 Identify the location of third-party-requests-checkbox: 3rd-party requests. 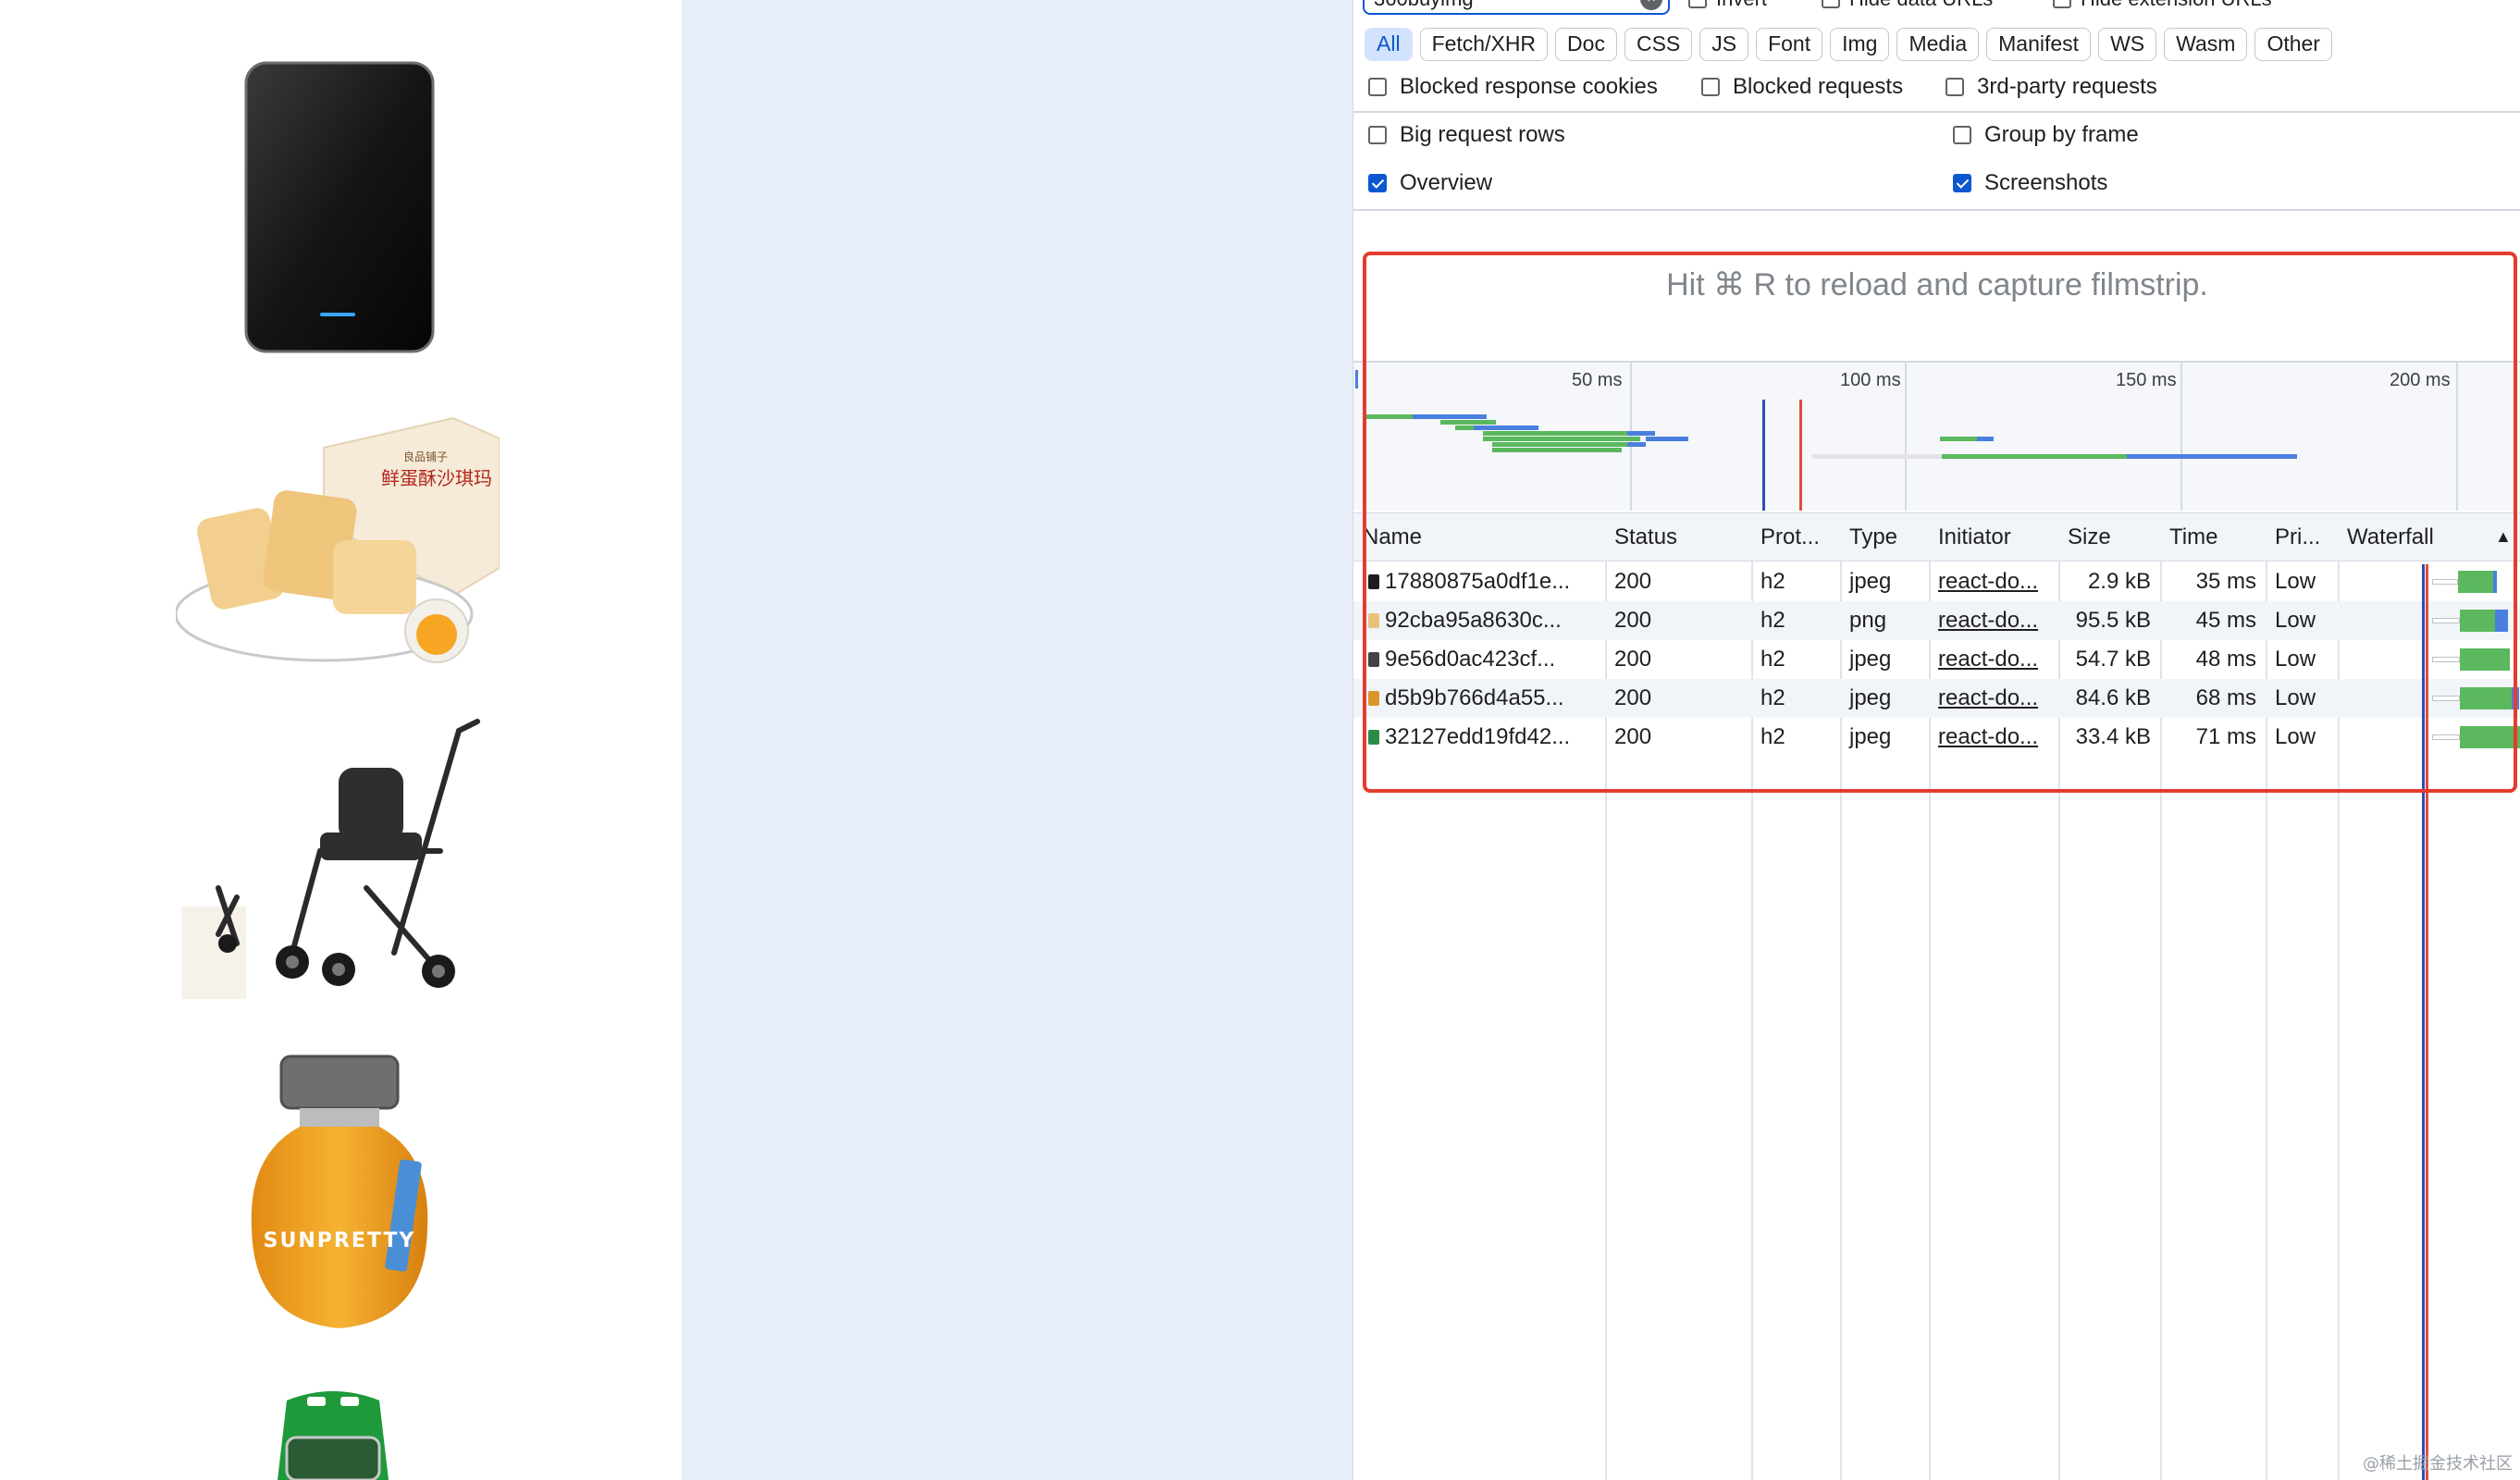
(2051, 87).